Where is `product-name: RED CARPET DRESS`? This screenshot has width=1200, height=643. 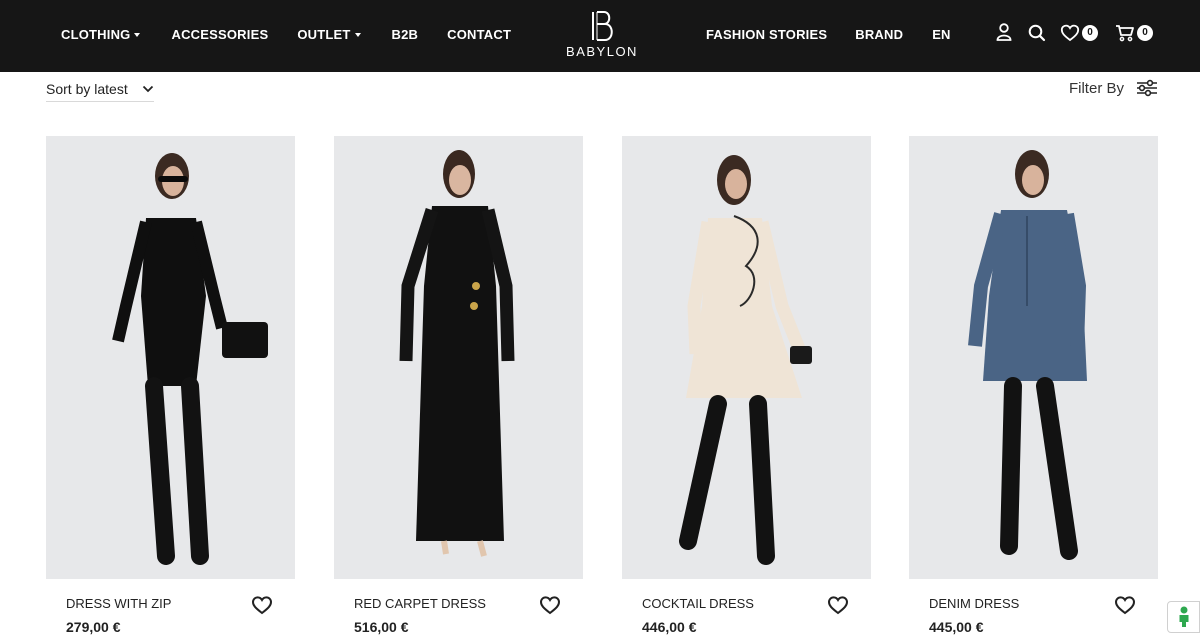 product-name: RED CARPET DRESS is located at coordinates (420, 603).